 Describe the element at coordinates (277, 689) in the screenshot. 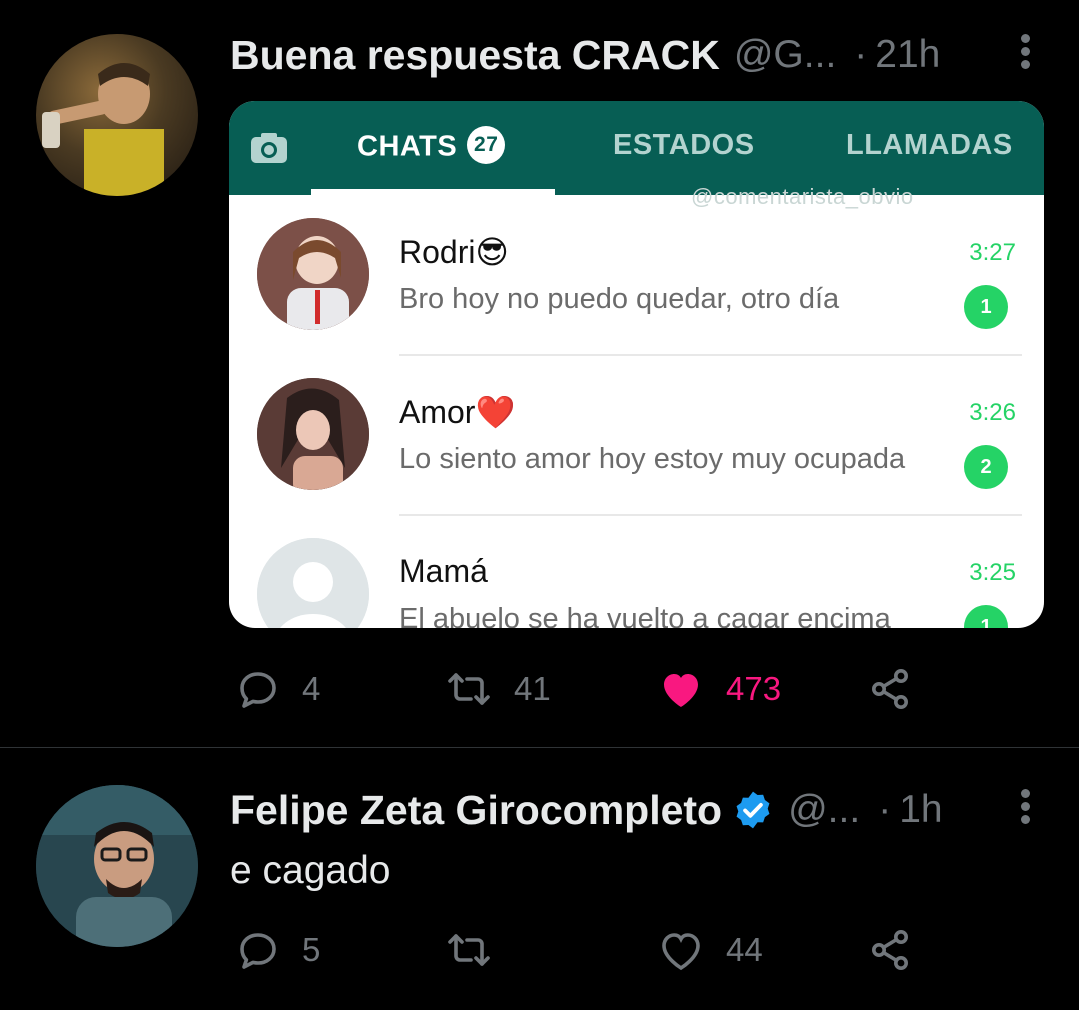

I see `reply-button: 4` at that location.